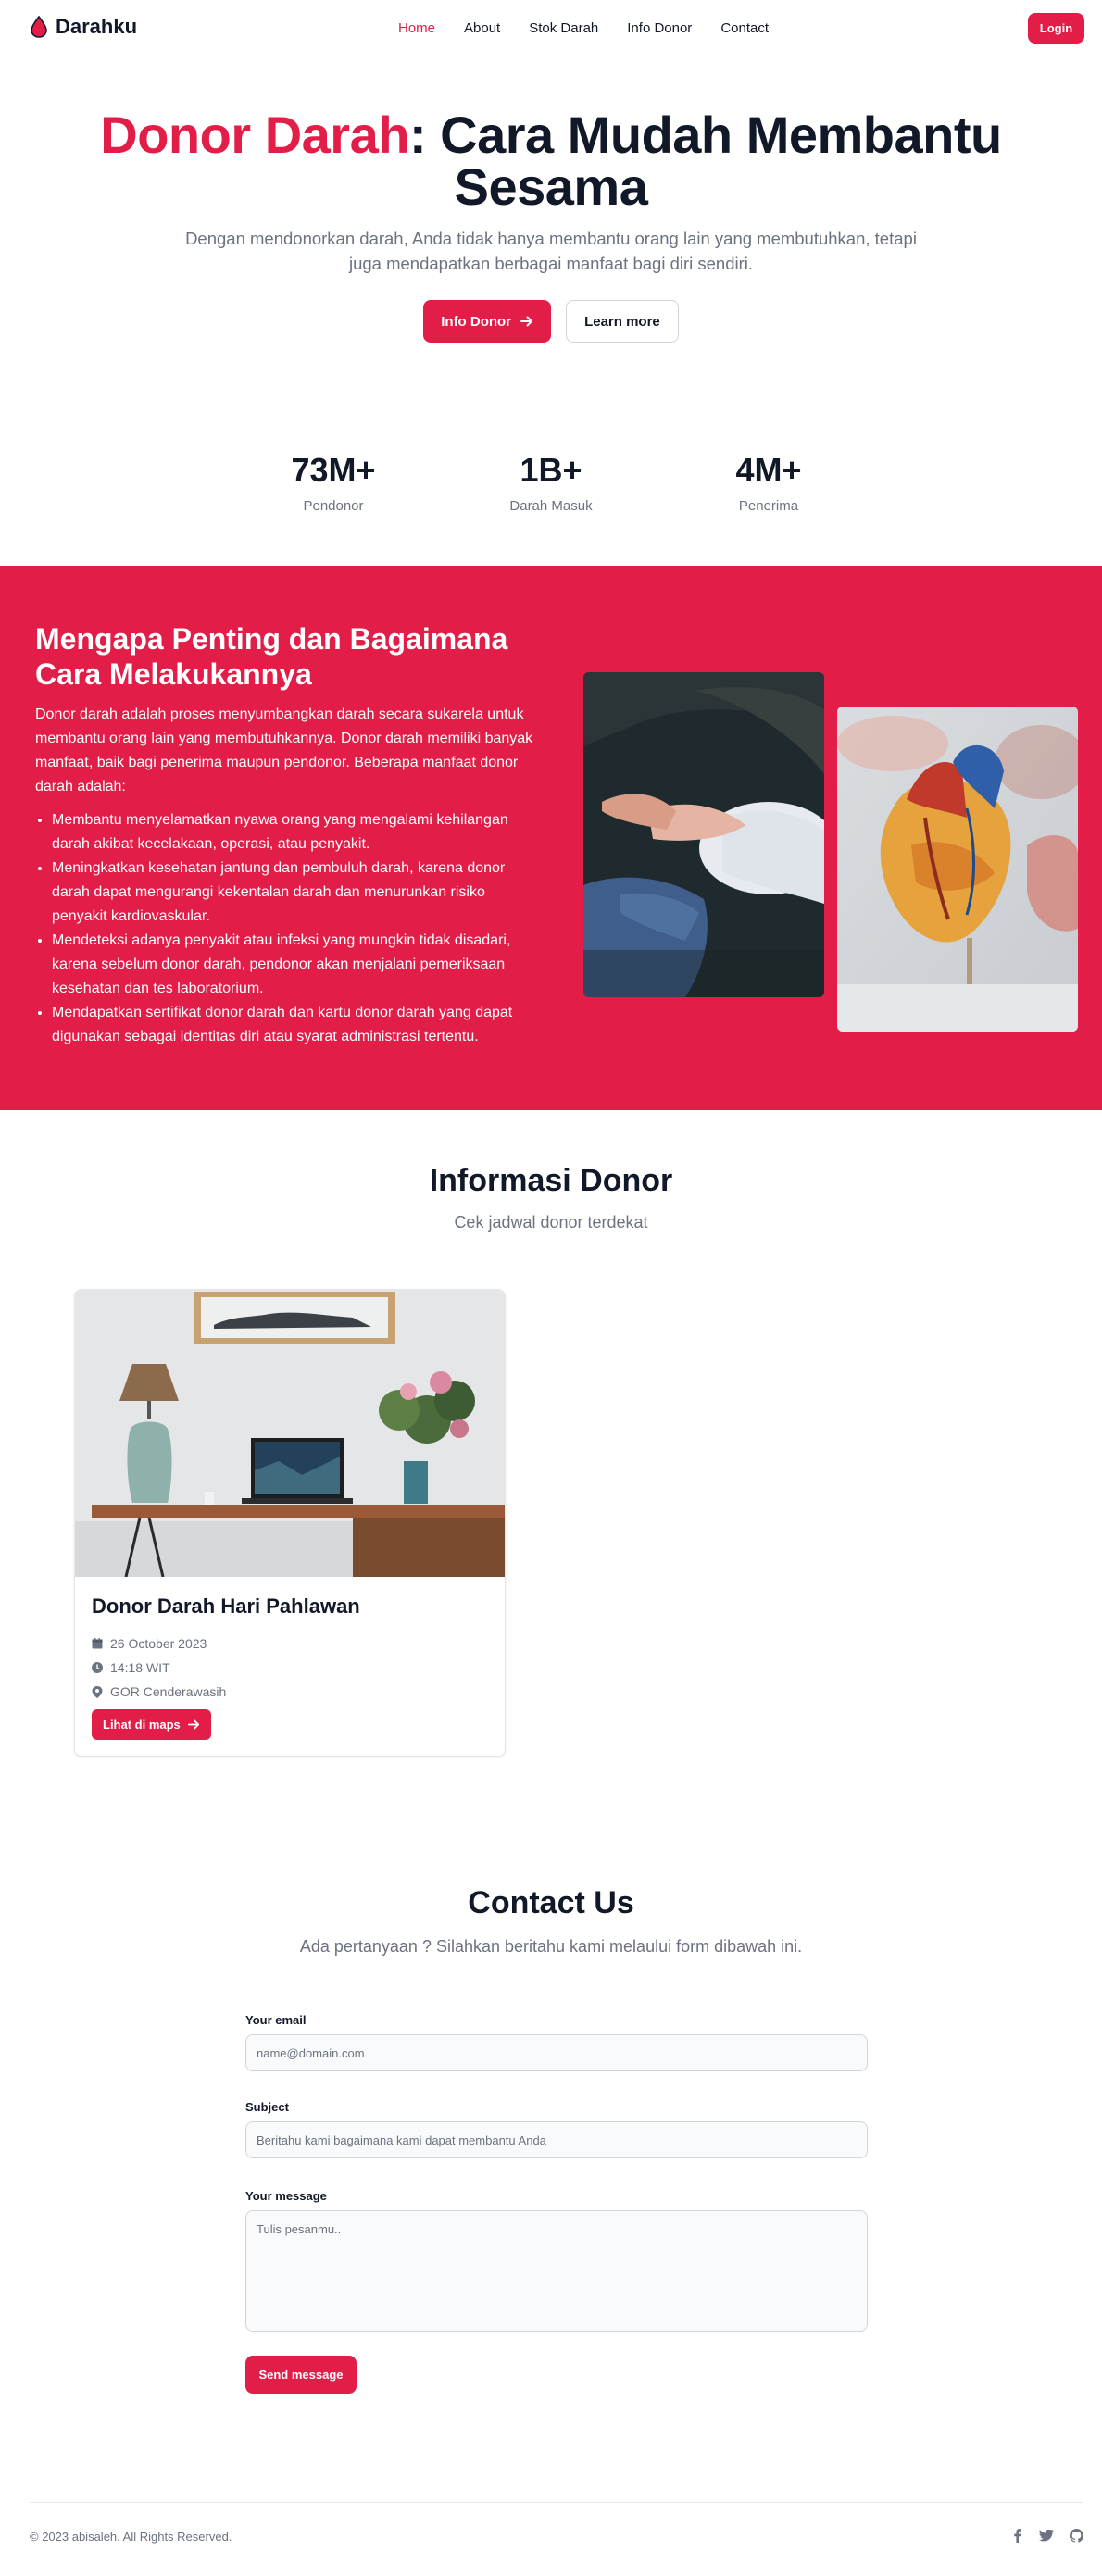 Image resolution: width=1102 pixels, height=2576 pixels. Describe the element at coordinates (226, 1606) in the screenshot. I see `event-title: Donor Darah Hari Pahlawan` at that location.